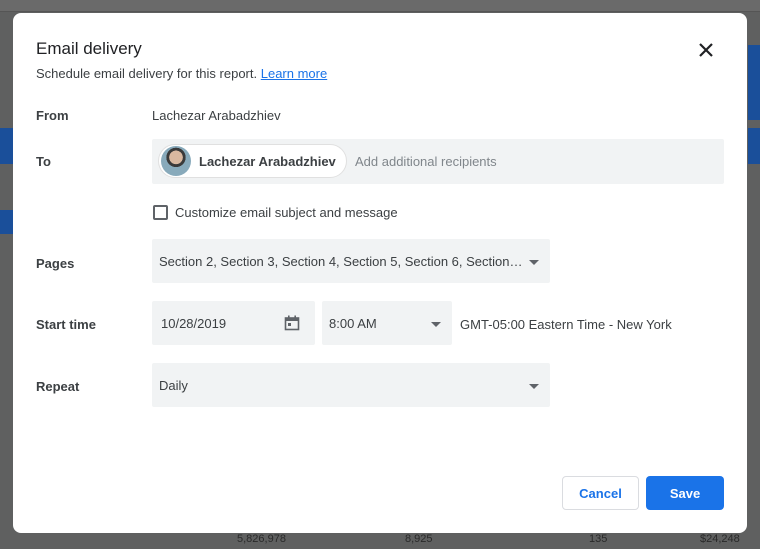 This screenshot has height=549, width=760. What do you see at coordinates (292, 325) in the screenshot?
I see `calendar-icon` at bounding box center [292, 325].